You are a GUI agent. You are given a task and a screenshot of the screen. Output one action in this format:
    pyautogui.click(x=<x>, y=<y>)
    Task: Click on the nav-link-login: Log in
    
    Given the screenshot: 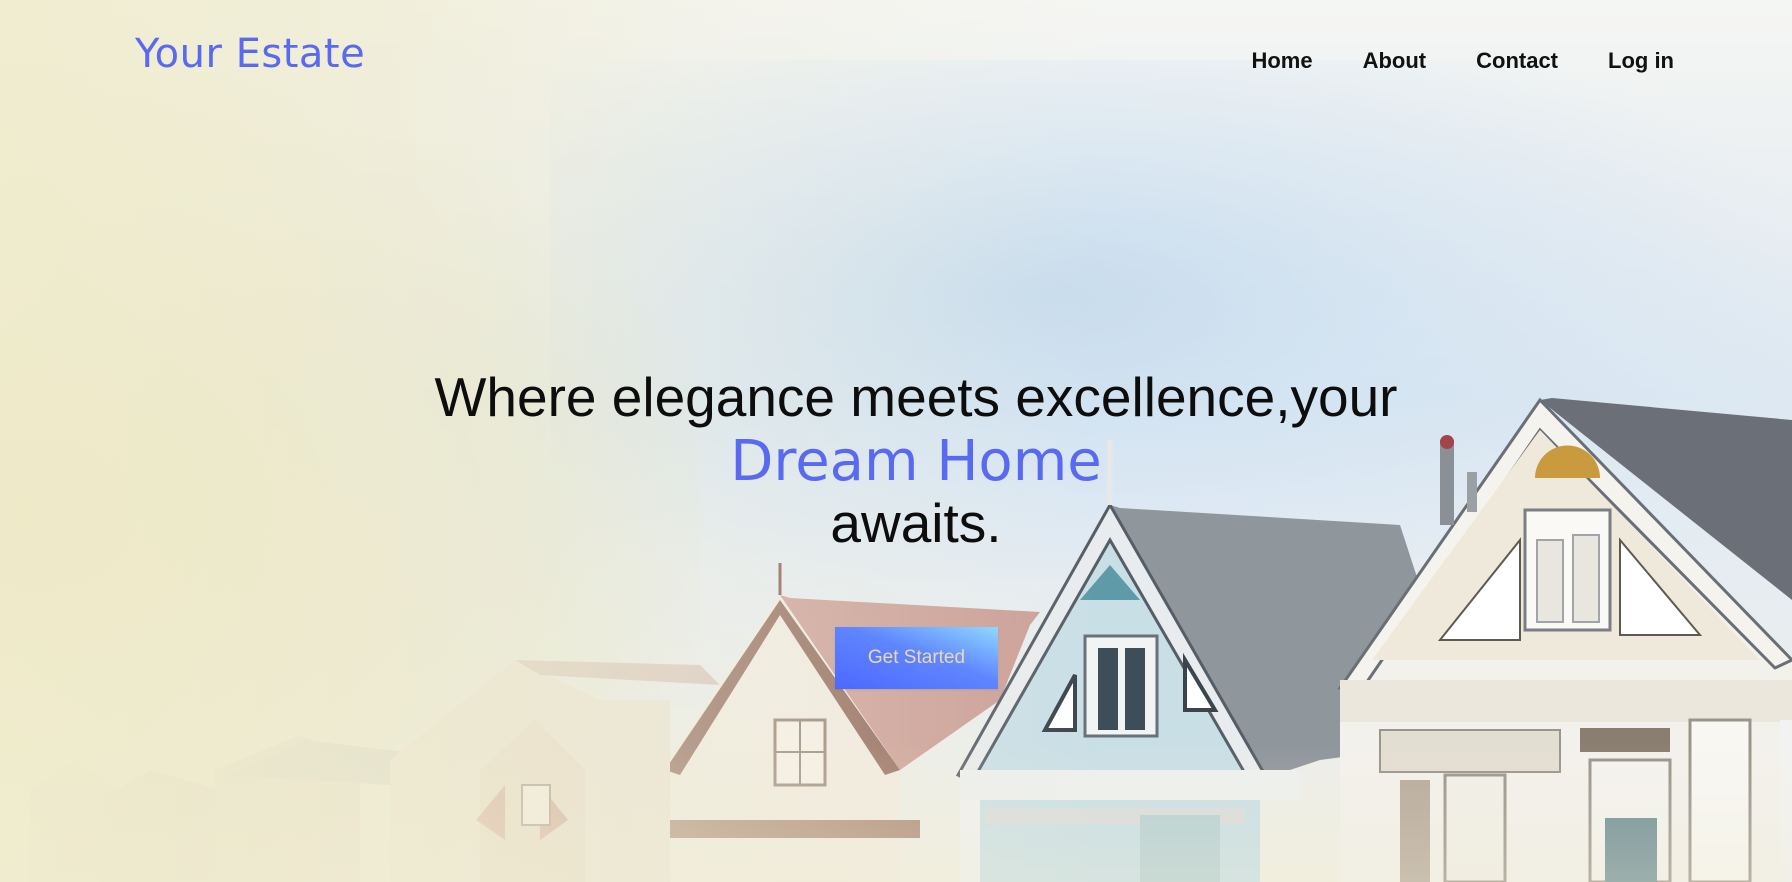 What is the action you would take?
    pyautogui.click(x=1641, y=61)
    